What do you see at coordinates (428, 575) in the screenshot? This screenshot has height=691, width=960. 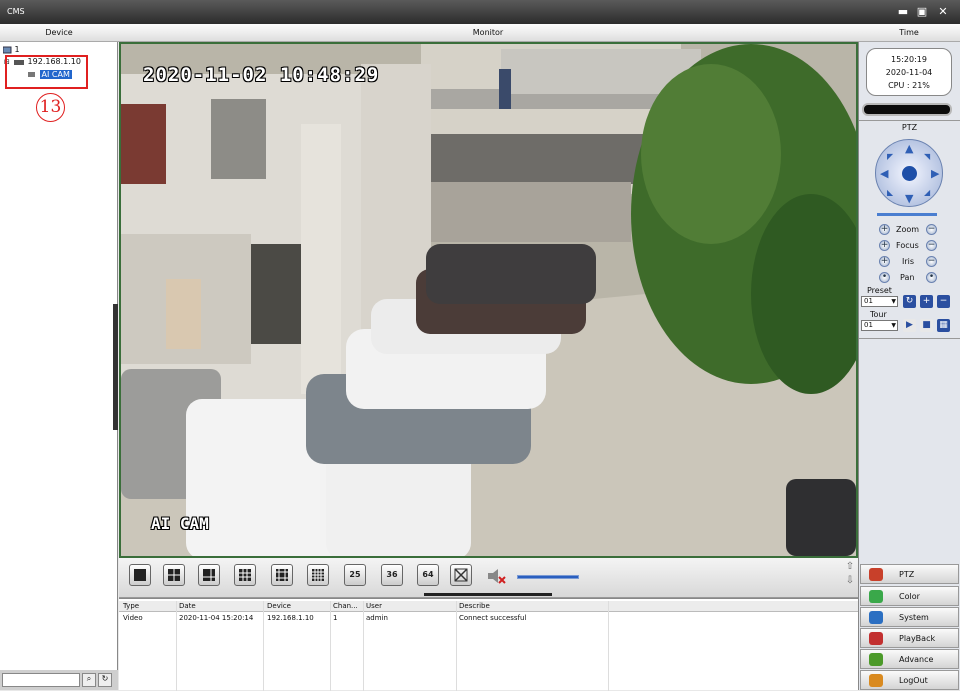 I see `layout-64-button: 64` at bounding box center [428, 575].